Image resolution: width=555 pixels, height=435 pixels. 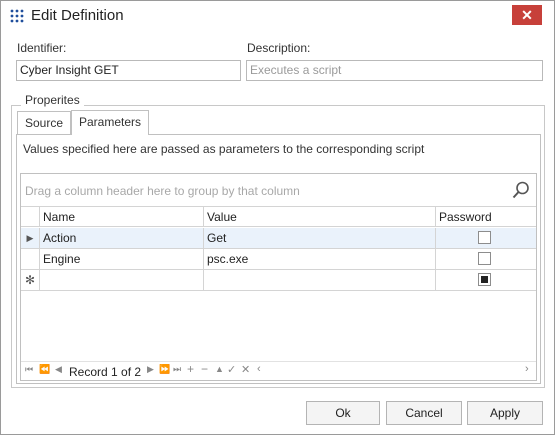 I want to click on data-navigator: ⏮ ⏪ ◀ Record 1 of 2 ▶ ⏩ ⏭ + − ▲ ✓ ✕ ‹ ›, so click(x=278, y=370).